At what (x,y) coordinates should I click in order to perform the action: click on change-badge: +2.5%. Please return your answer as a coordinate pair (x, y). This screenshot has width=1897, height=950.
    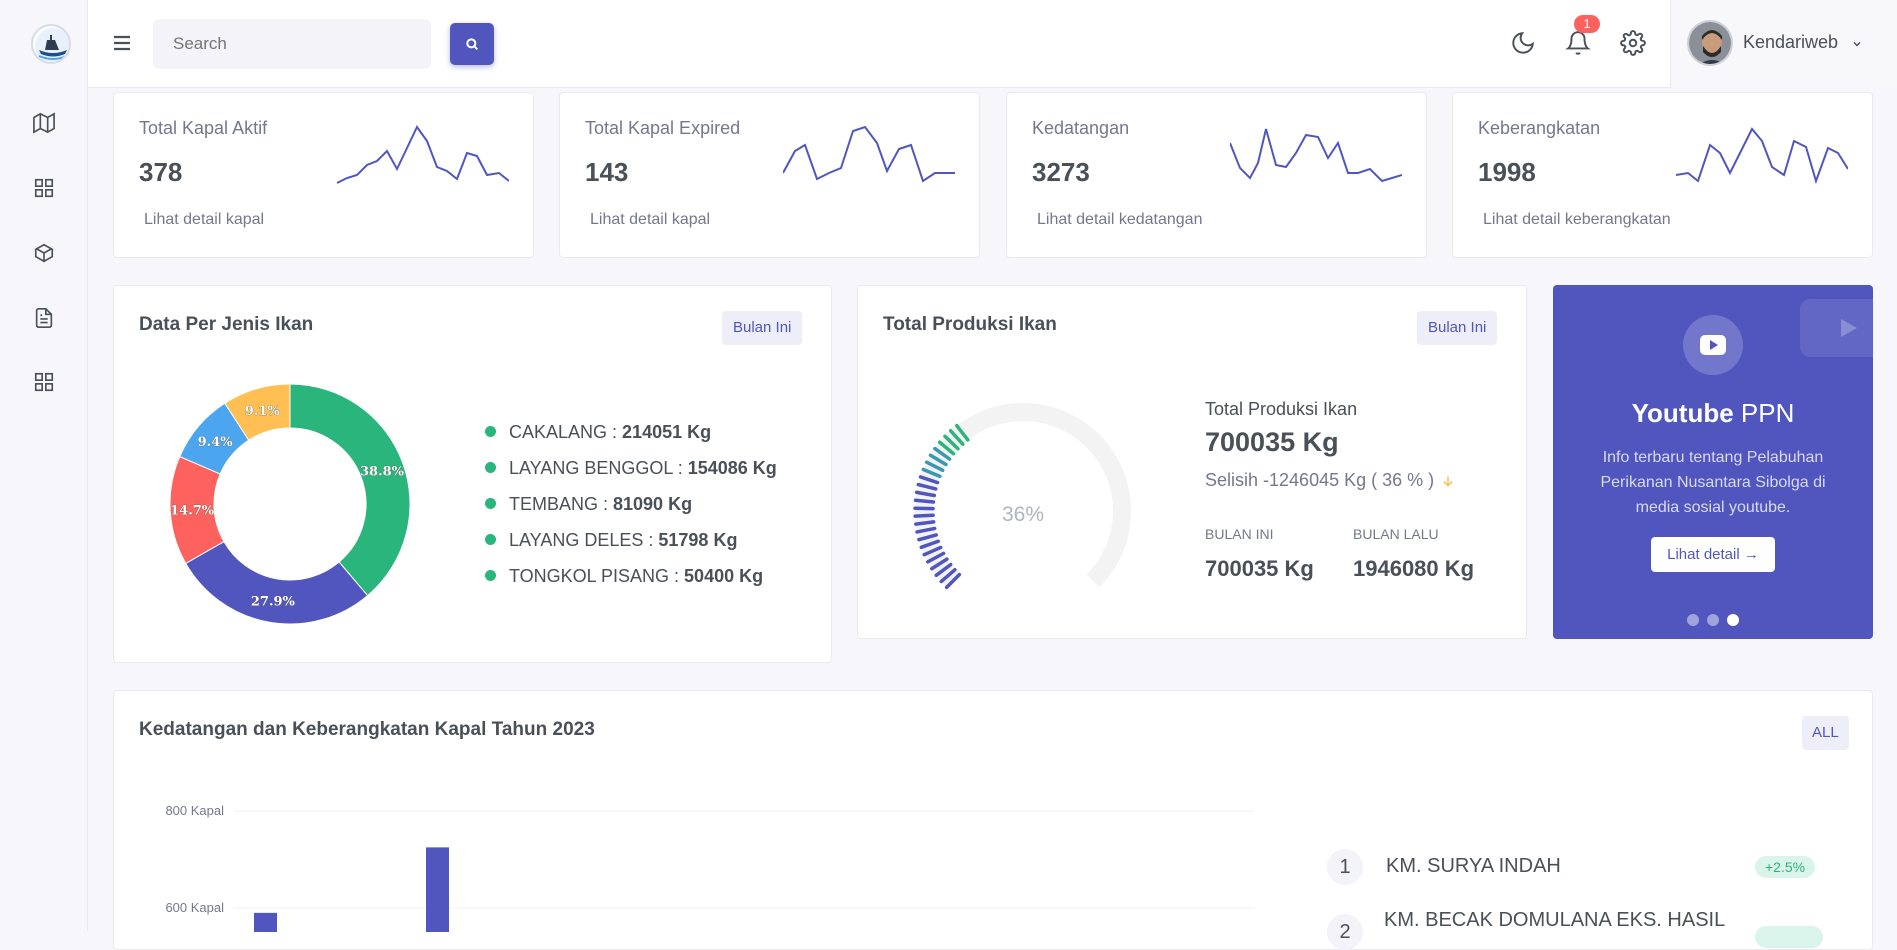
    Looking at the image, I should click on (1785, 867).